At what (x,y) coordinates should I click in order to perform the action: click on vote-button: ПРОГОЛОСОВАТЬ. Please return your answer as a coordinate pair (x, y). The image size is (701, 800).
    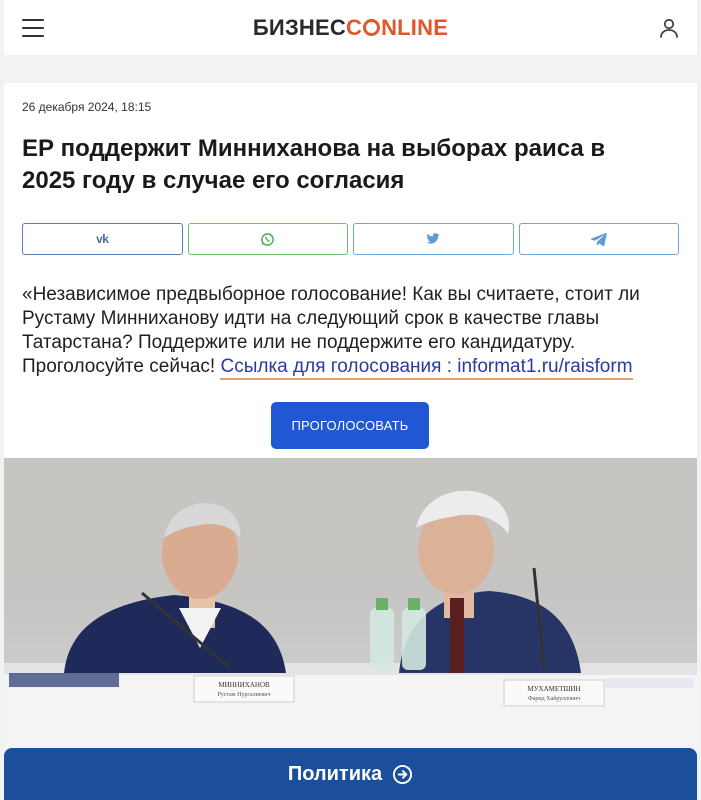
    Looking at the image, I should click on (350, 425).